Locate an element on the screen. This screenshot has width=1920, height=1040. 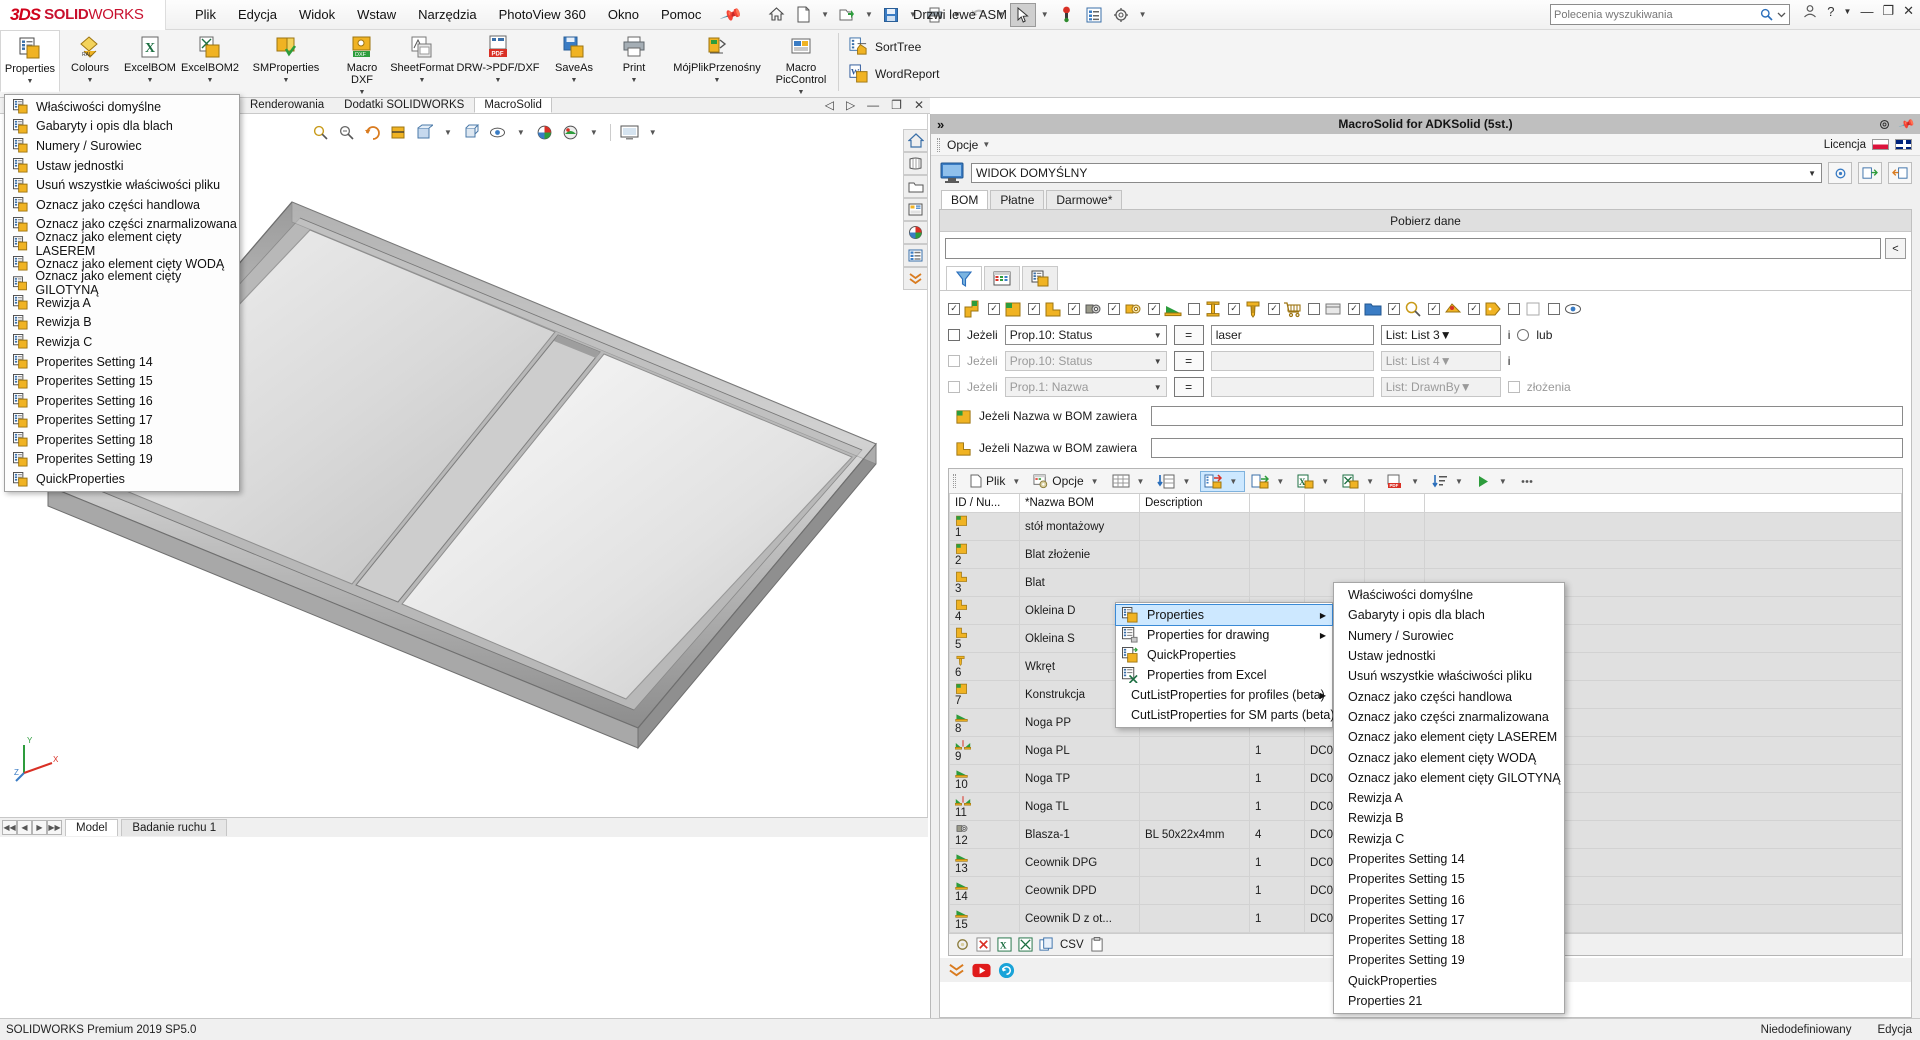
next-doc-button: ▷ is located at coordinates (850, 105).